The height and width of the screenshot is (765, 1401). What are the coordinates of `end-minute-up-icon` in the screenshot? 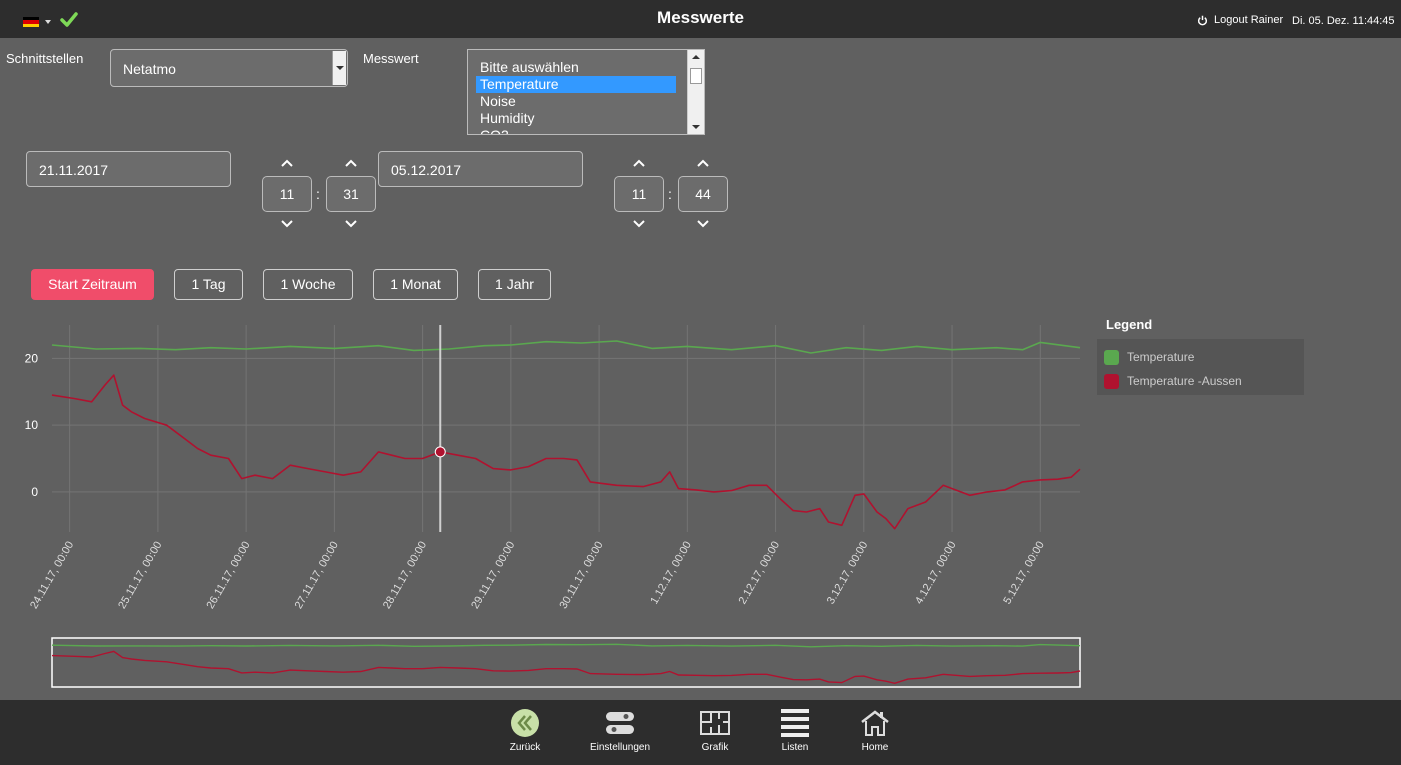 It's located at (703, 163).